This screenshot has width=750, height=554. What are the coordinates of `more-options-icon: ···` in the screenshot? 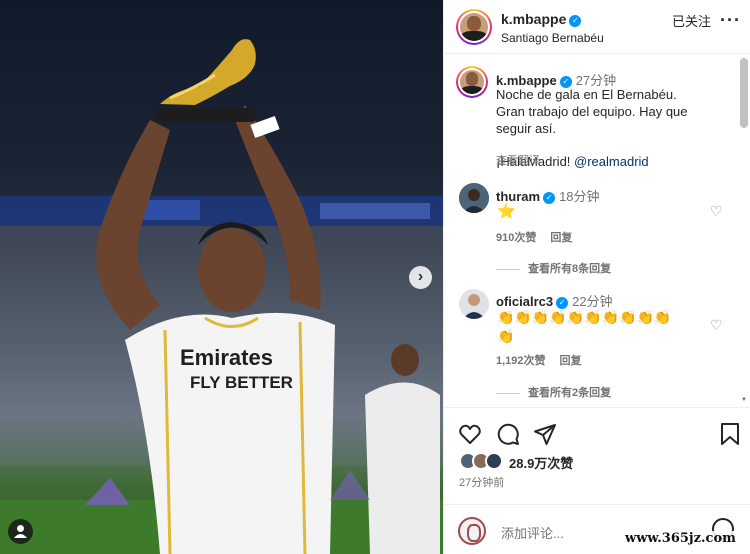 It's located at (730, 20).